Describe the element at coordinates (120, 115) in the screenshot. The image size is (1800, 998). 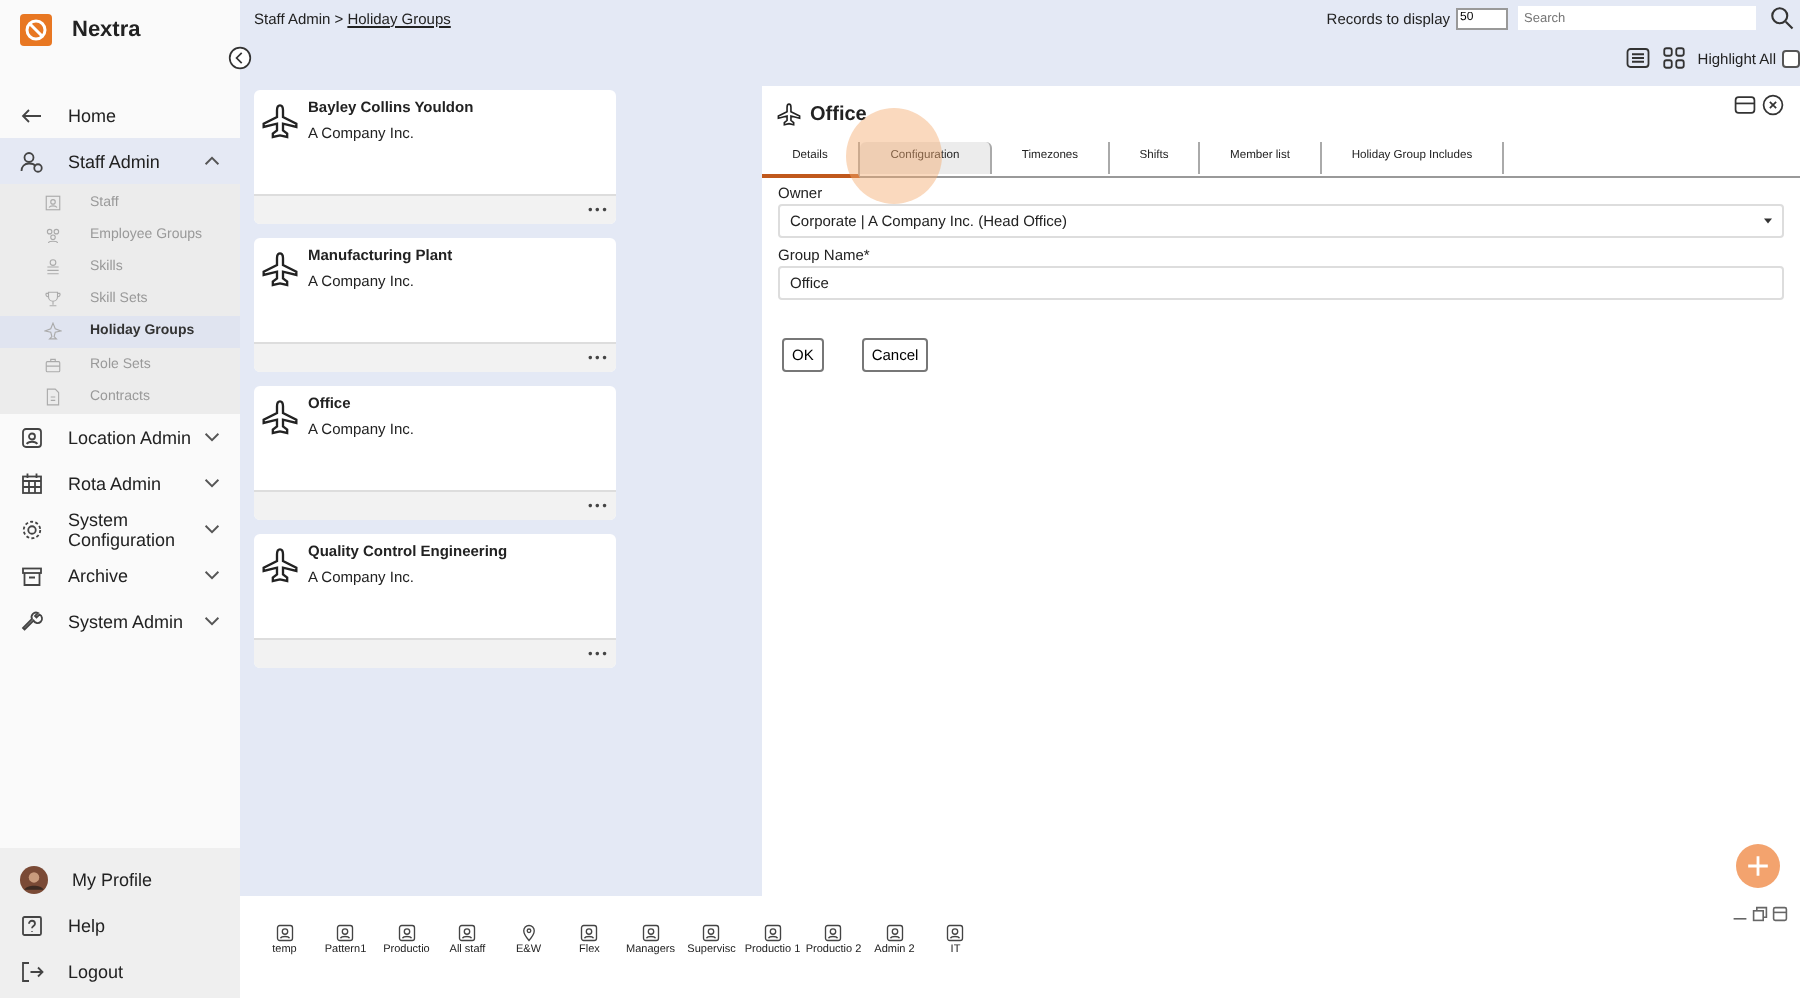
I see `nav-item: Home` at that location.